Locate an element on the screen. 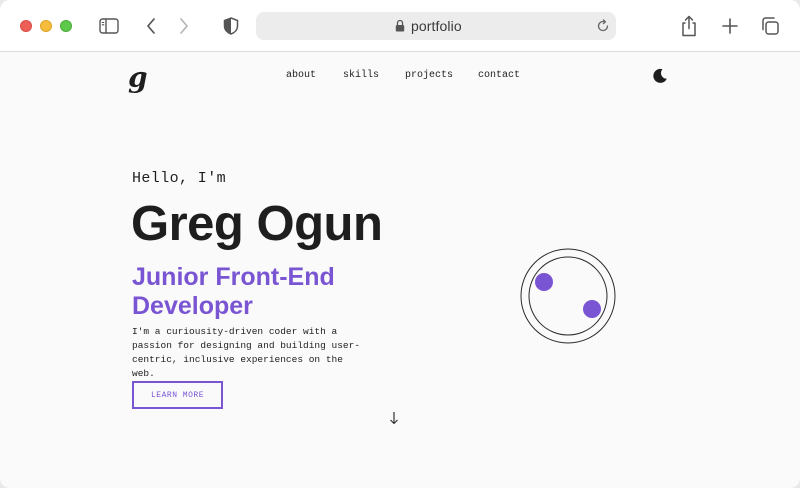 Image resolution: width=800 pixels, height=488 pixels. address-bar: portfolio is located at coordinates (436, 26).